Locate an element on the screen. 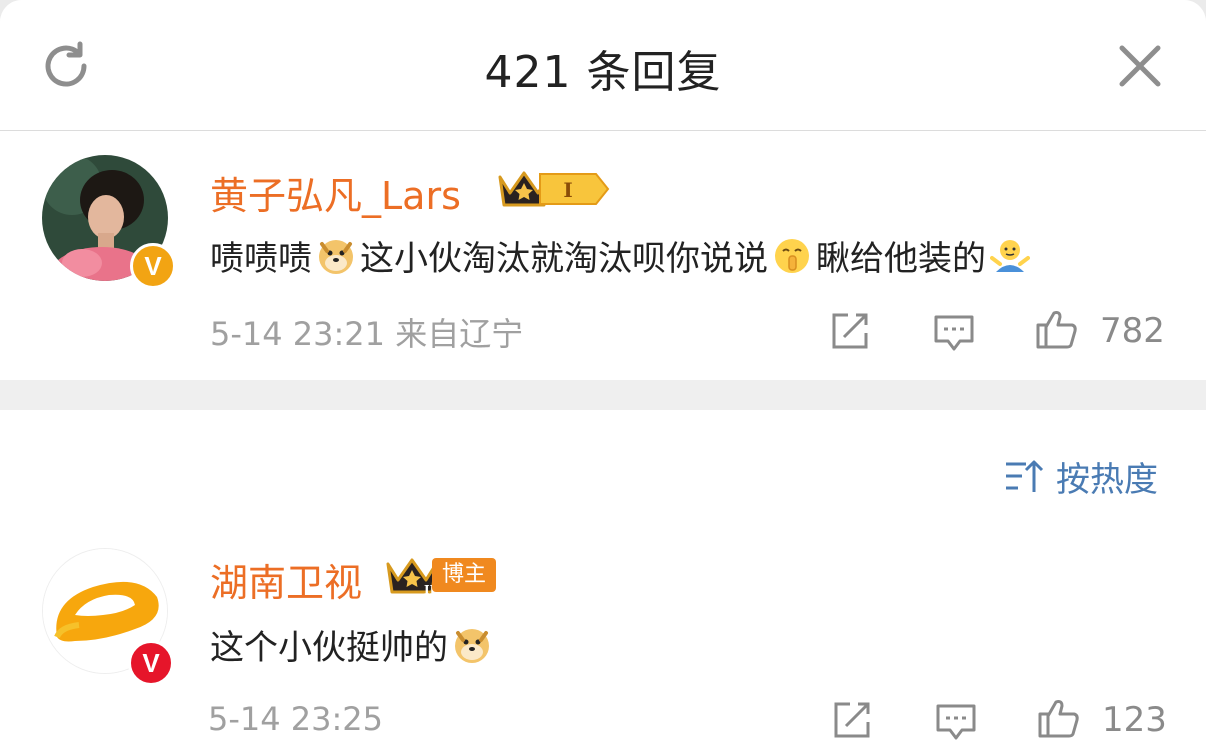 This screenshot has height=745, width=1206. comment-text: 这个小伙挺帅的 is located at coordinates (353, 644).